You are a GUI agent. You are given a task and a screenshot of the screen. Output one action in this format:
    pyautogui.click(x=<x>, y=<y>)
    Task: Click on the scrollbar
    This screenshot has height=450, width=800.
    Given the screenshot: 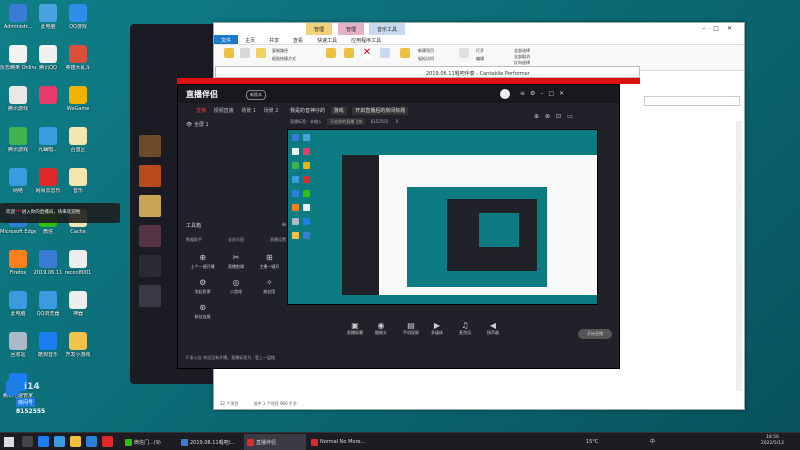 What is the action you would take?
    pyautogui.click(x=739, y=256)
    